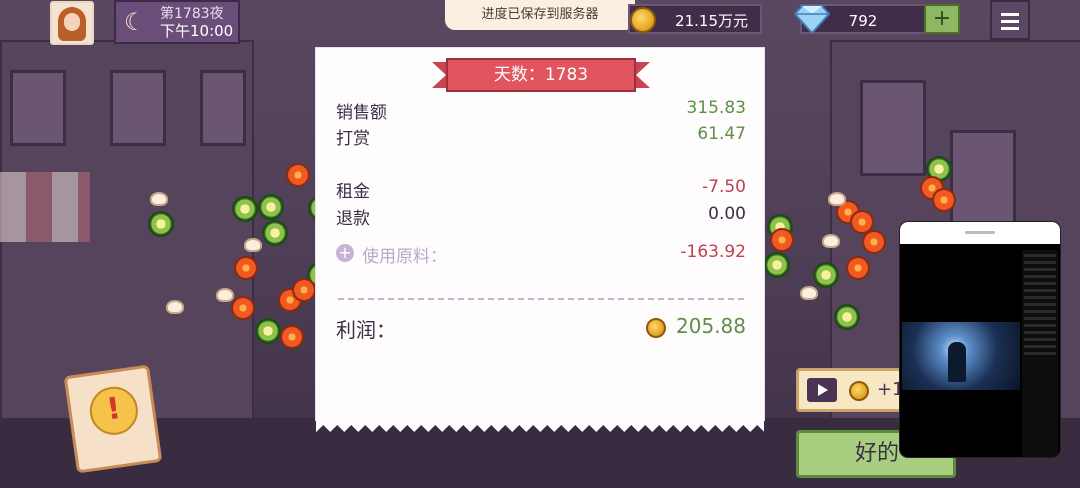  I want to click on receipt-divider, so click(541, 299).